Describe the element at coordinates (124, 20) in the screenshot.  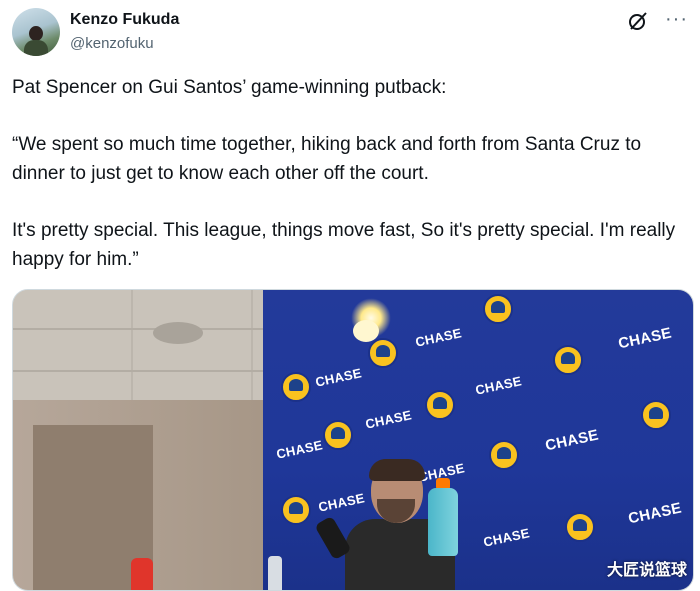
I see `author-name: Kenzo Fukuda` at that location.